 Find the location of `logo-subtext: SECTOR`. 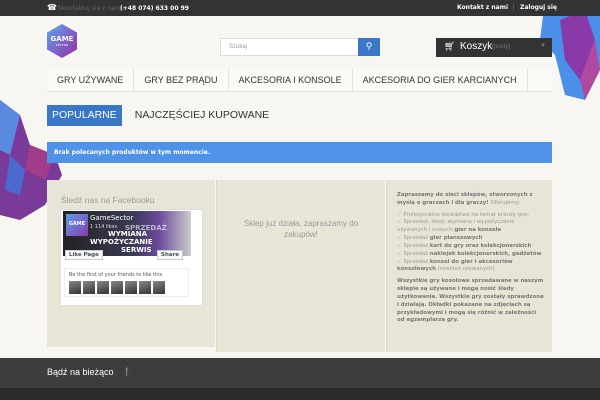

logo-subtext: SECTOR is located at coordinates (62, 45).